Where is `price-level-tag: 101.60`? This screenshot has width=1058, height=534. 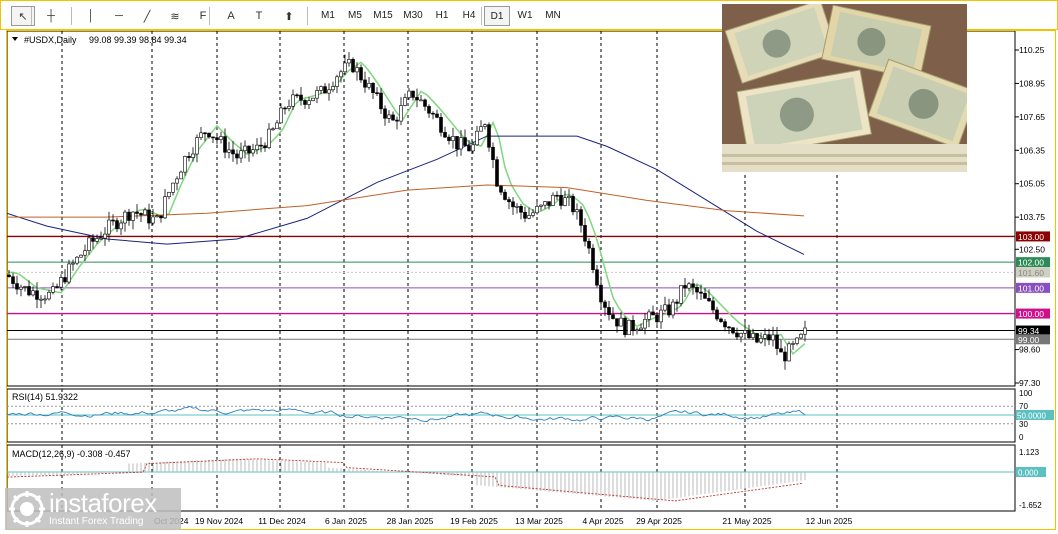 price-level-tag: 101.60 is located at coordinates (1033, 272).